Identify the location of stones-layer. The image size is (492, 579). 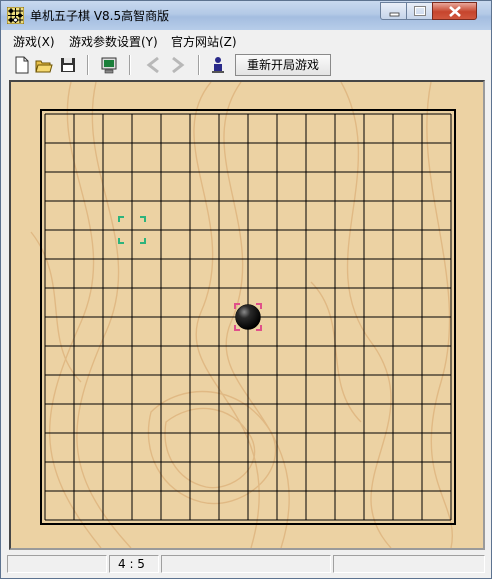
(248, 317).